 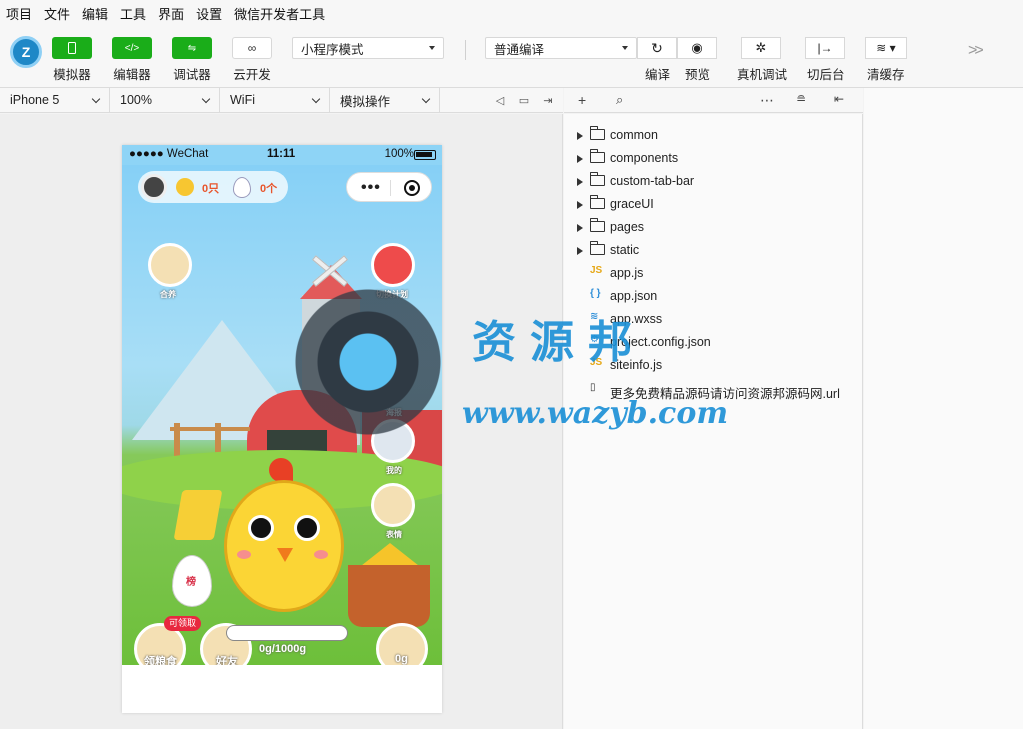 I want to click on mode-dropdown: 小程序模式, so click(x=368, y=48).